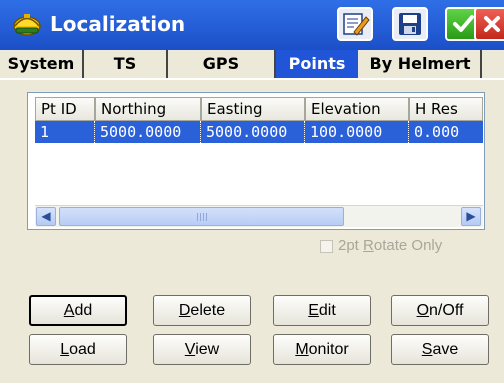 The image size is (504, 383). What do you see at coordinates (440, 310) in the screenshot?
I see `on-off-button: On/Off` at bounding box center [440, 310].